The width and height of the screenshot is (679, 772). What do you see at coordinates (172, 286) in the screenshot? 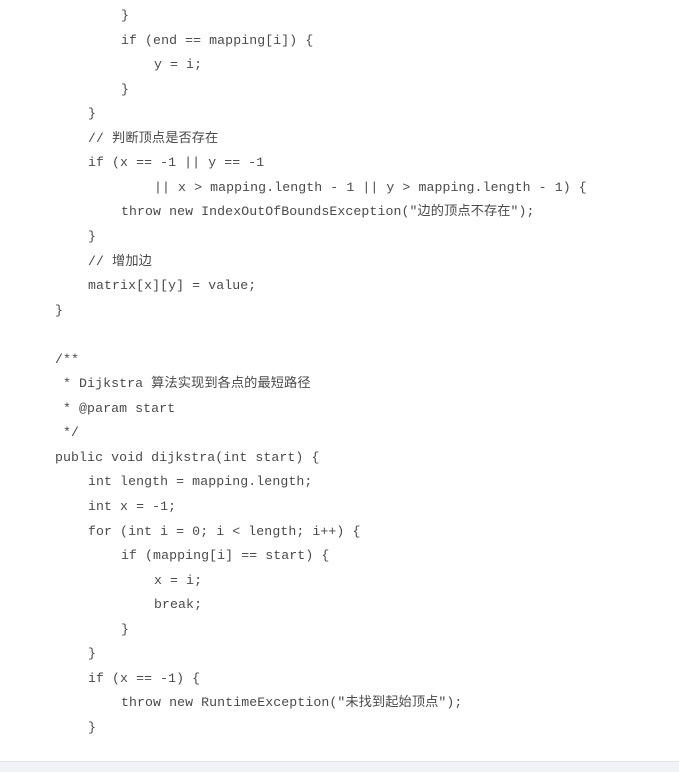
I see `code-line: matrix[x][y] = value;` at bounding box center [172, 286].